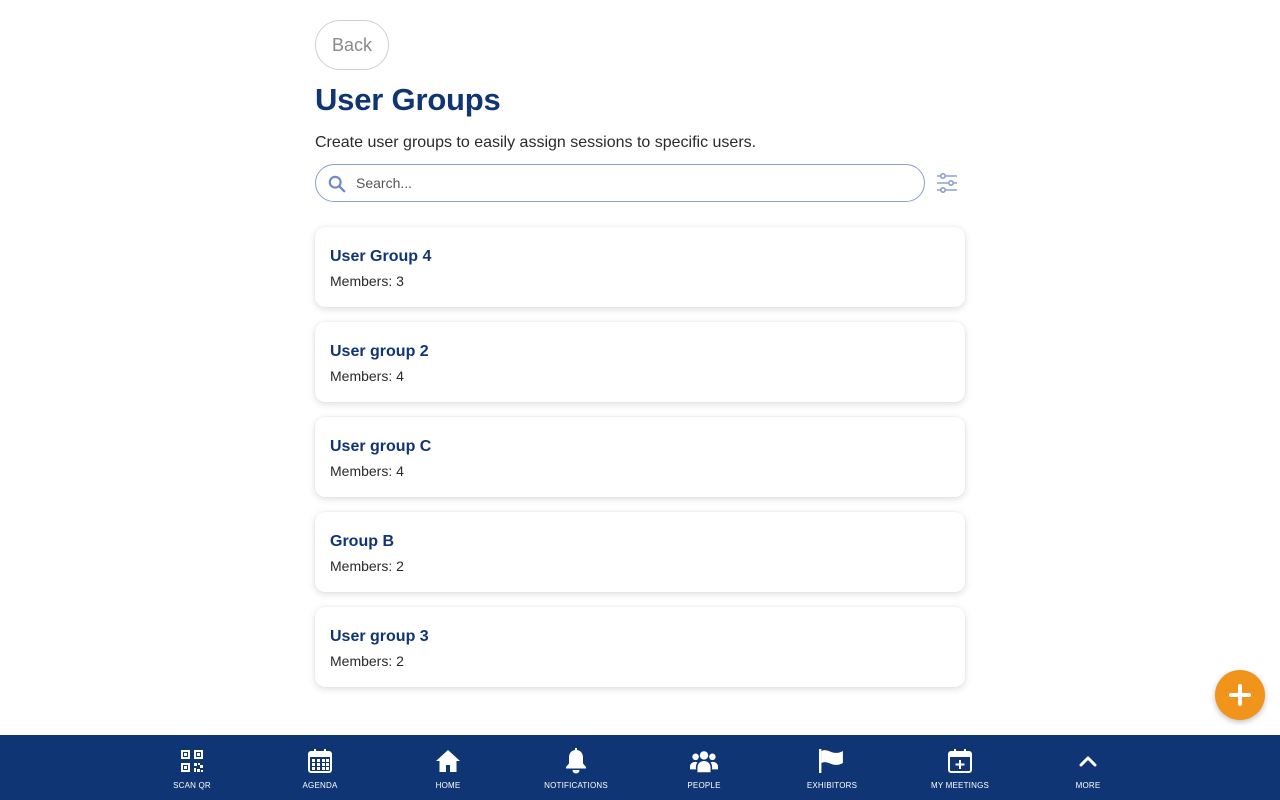 Image resolution: width=1280 pixels, height=800 pixels. What do you see at coordinates (448, 761) in the screenshot?
I see `home-icon` at bounding box center [448, 761].